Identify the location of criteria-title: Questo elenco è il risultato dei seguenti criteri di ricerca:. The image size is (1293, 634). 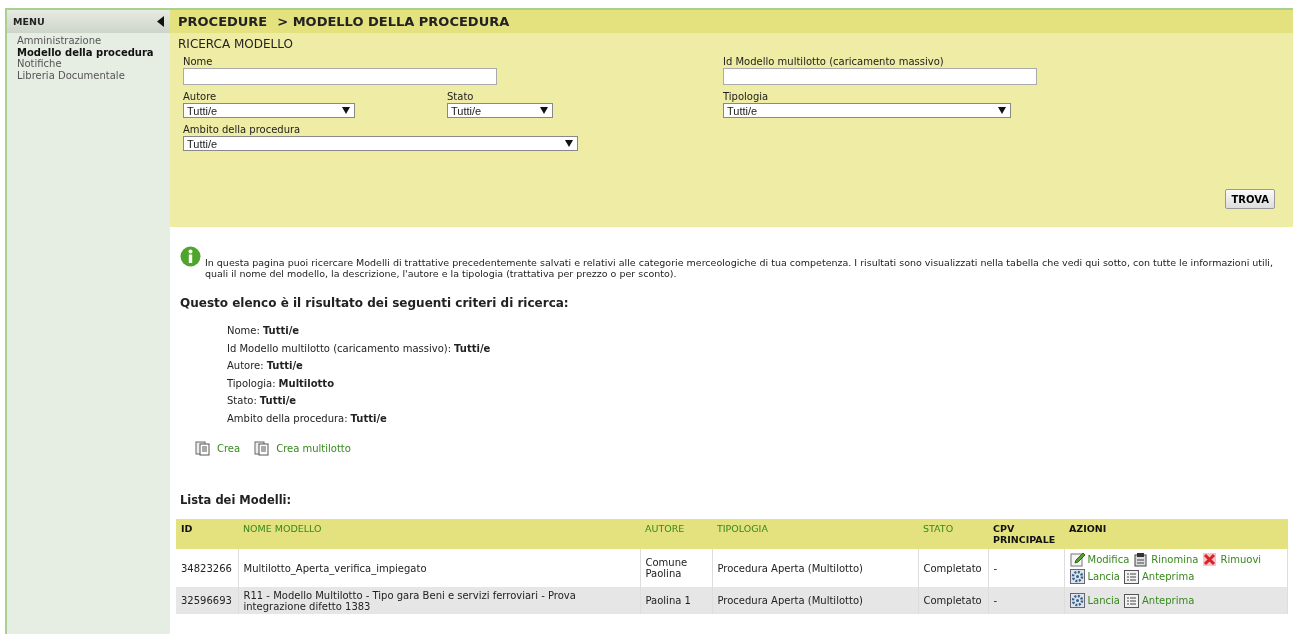
(375, 303).